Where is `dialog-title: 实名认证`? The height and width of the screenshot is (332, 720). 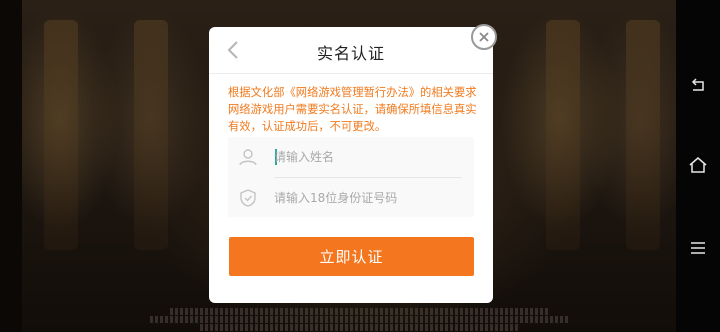 dialog-title: 实名认证 is located at coordinates (350, 53).